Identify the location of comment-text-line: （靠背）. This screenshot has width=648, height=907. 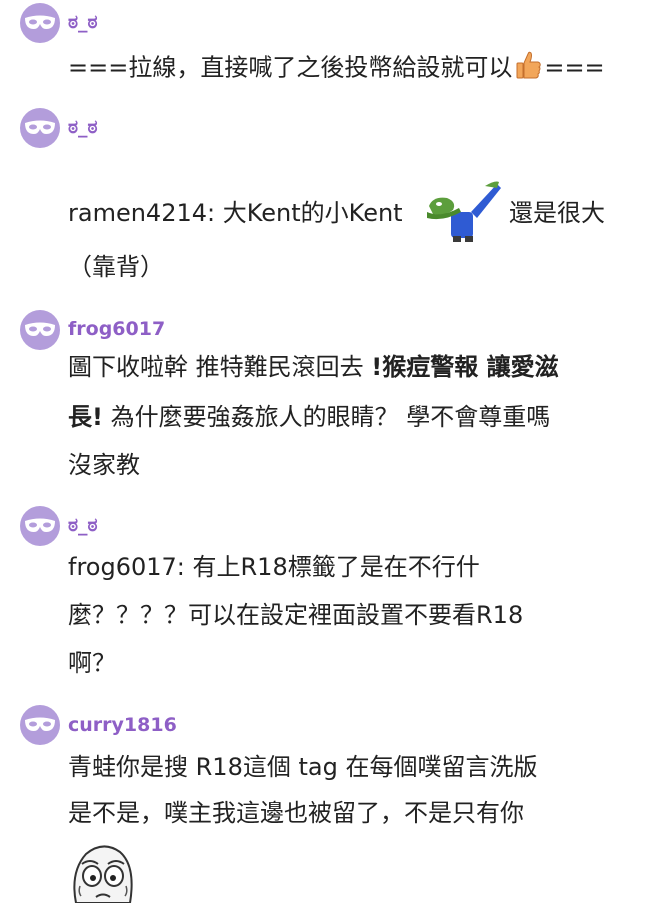
(116, 267).